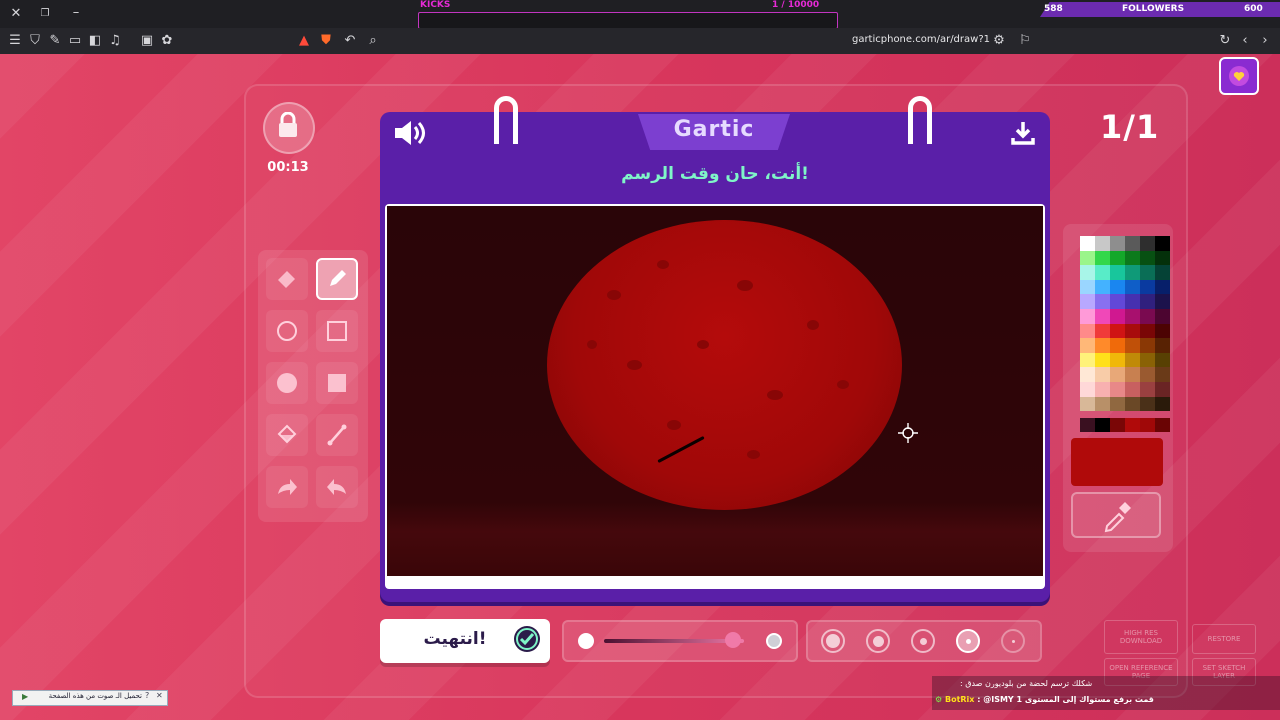 This screenshot has width=1280, height=720. What do you see at coordinates (1013, 641) in the screenshot?
I see `brush-size-xs` at bounding box center [1013, 641].